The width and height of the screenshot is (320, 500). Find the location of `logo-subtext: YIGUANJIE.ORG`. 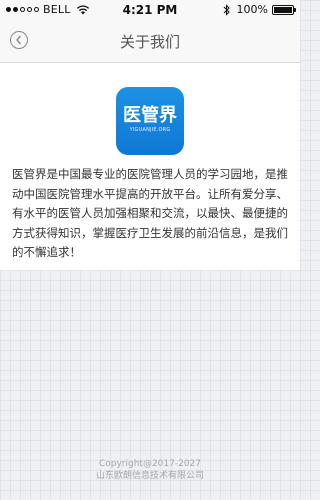

logo-subtext: YIGUANJIE.ORG is located at coordinates (150, 130).